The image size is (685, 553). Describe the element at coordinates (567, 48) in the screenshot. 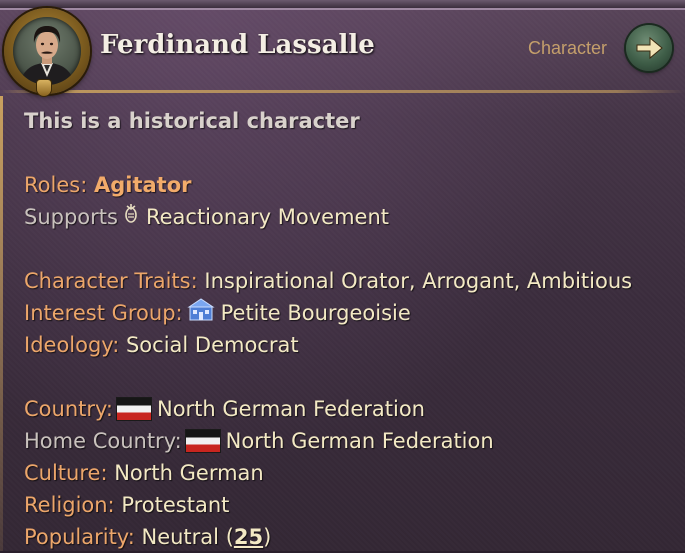

I see `character-link: Character` at that location.